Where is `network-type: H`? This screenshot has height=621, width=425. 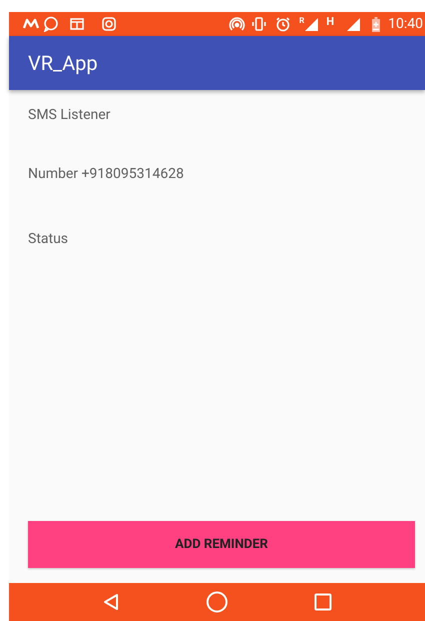 network-type: H is located at coordinates (330, 21).